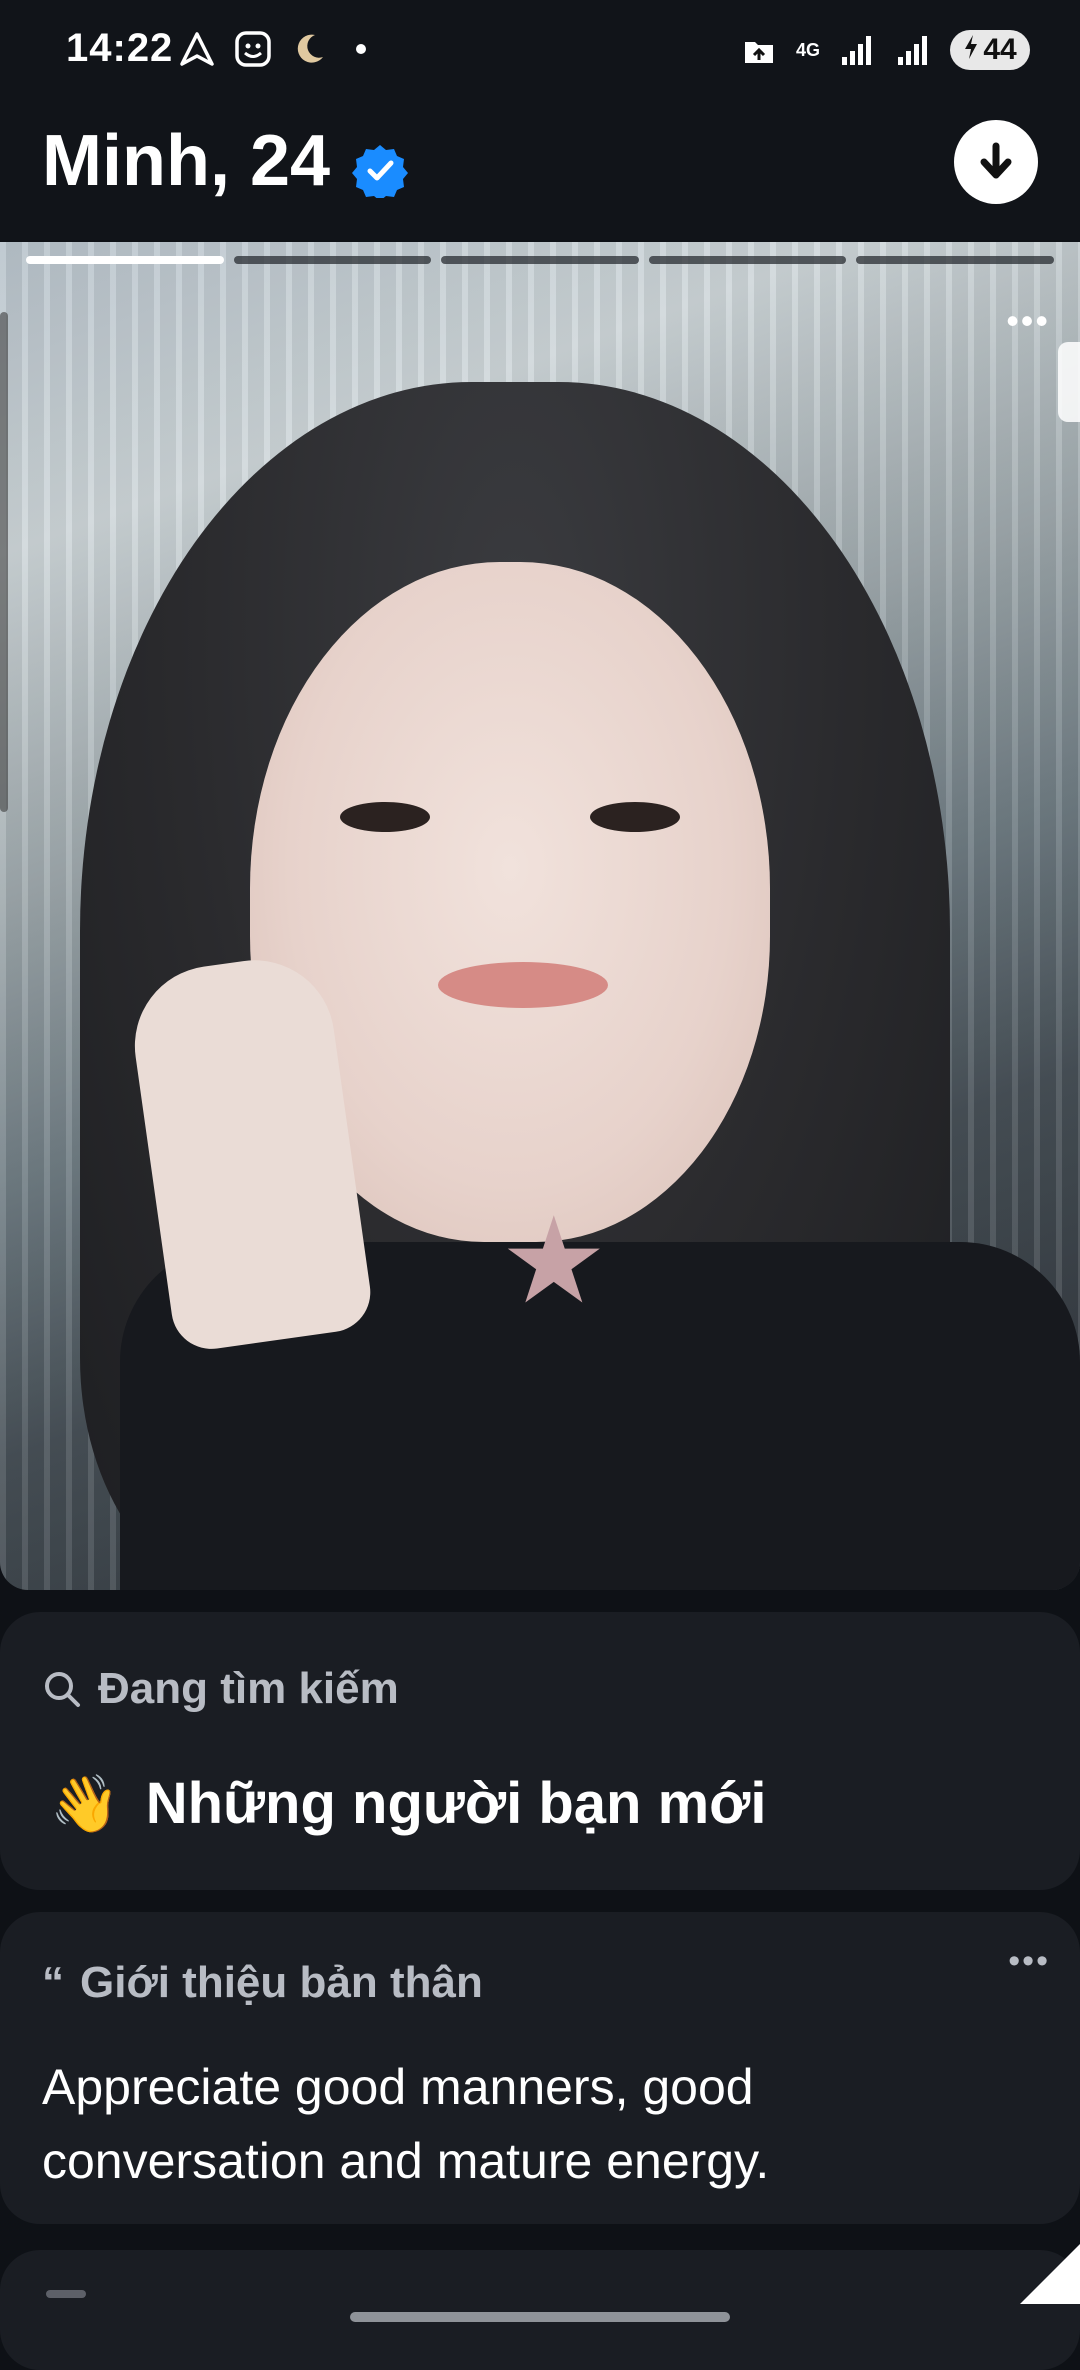 The image size is (1080, 2370). I want to click on looking-for-label-text: Đang tìm kiếm, so click(248, 1688).